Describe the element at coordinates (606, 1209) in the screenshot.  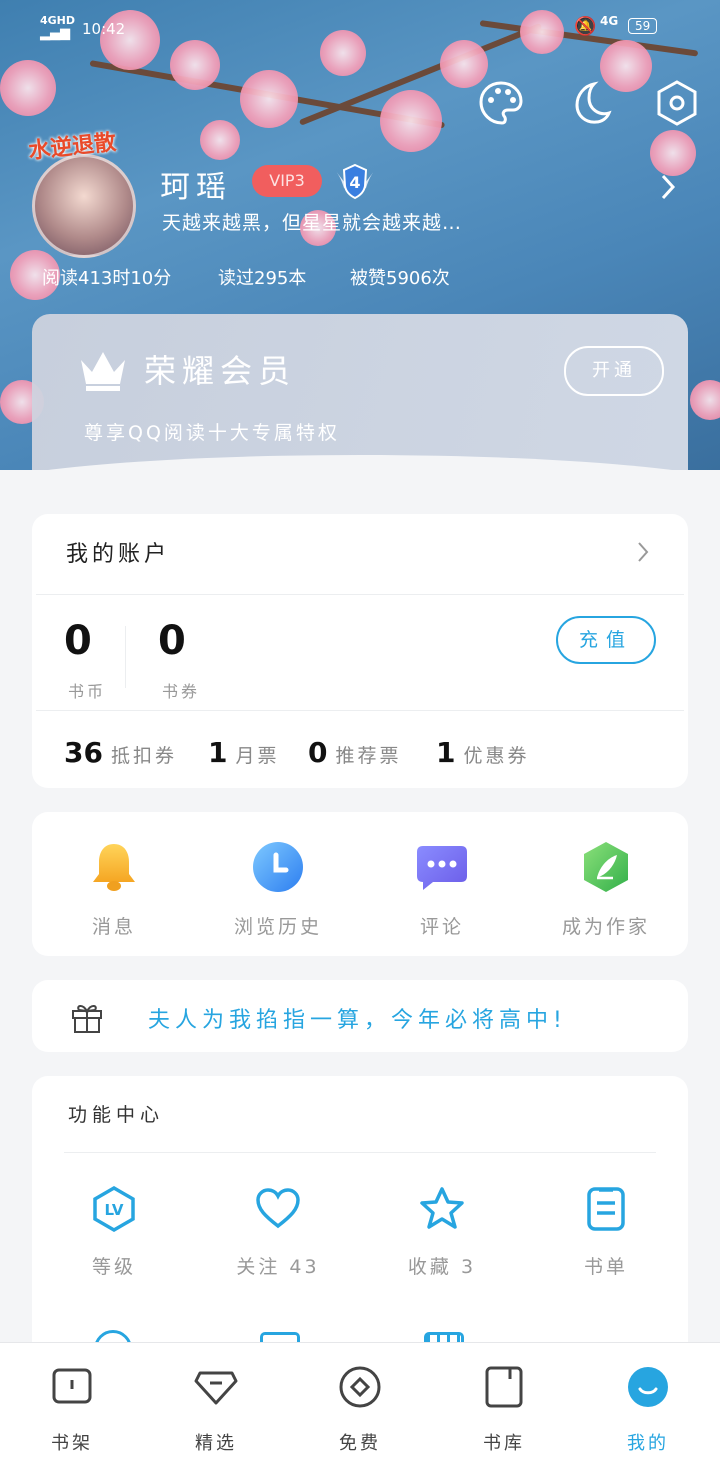
I see `booklist-icon` at that location.